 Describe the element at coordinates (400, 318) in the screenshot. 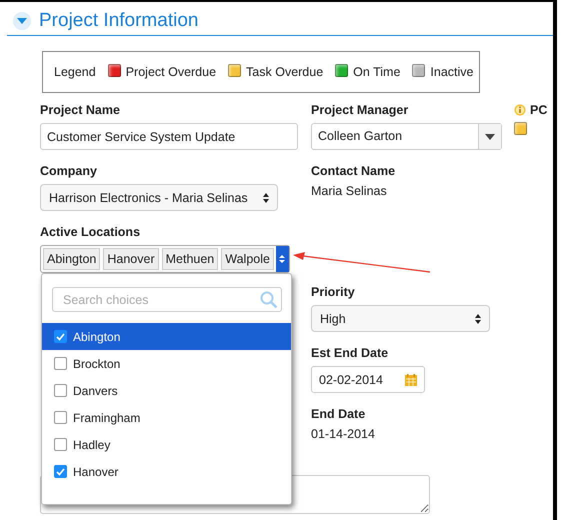

I see `priority-select: High` at that location.